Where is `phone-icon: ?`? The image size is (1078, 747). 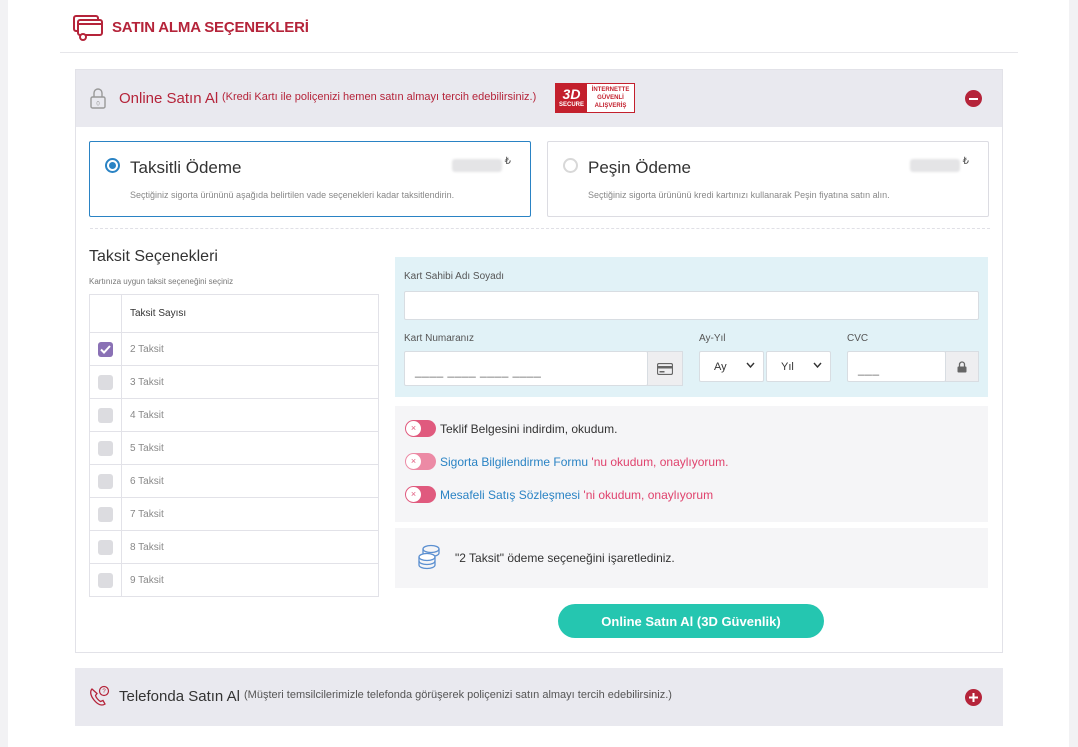 phone-icon: ? is located at coordinates (99, 699).